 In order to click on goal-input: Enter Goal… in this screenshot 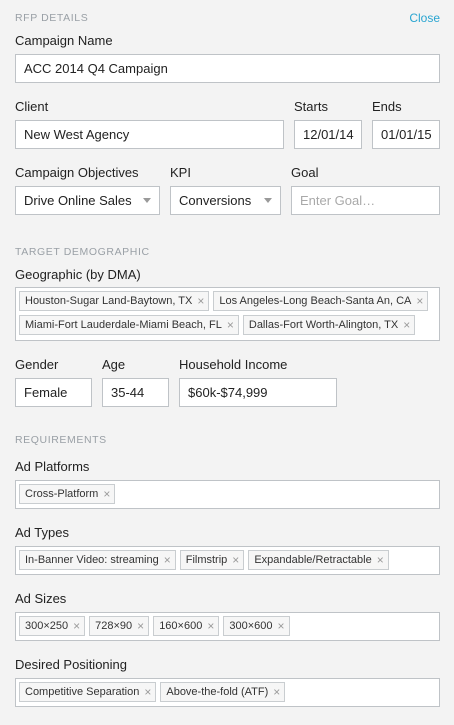, I will do `click(365, 200)`.